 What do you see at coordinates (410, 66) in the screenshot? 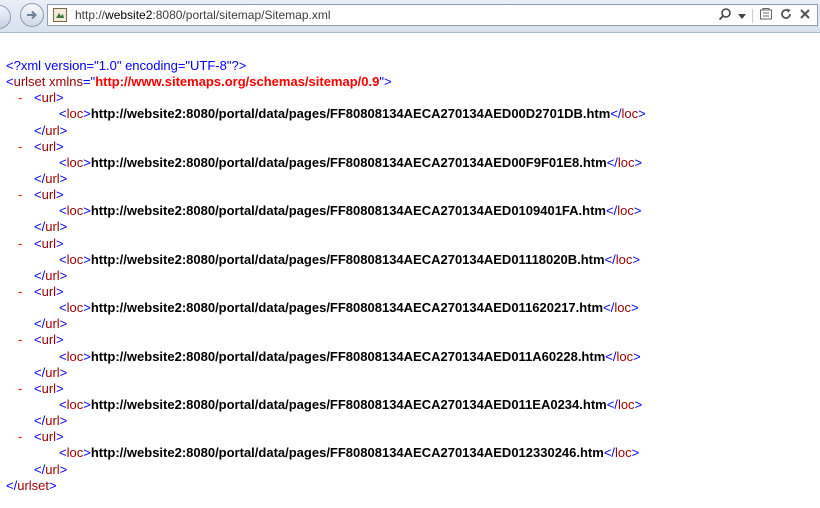
I see `xml-declaration: <?xml version="1.0" encoding="UTF-8"?>` at bounding box center [410, 66].